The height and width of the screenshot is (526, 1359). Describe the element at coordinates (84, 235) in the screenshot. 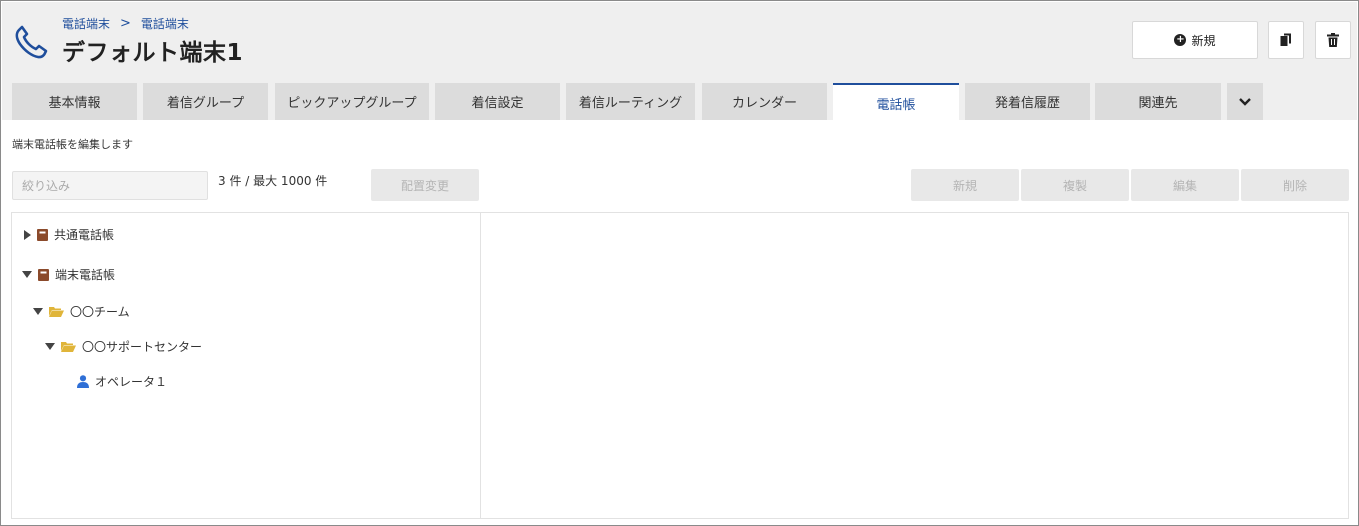

I see `tree-label-shared-phonebook: 共通電話帳` at that location.